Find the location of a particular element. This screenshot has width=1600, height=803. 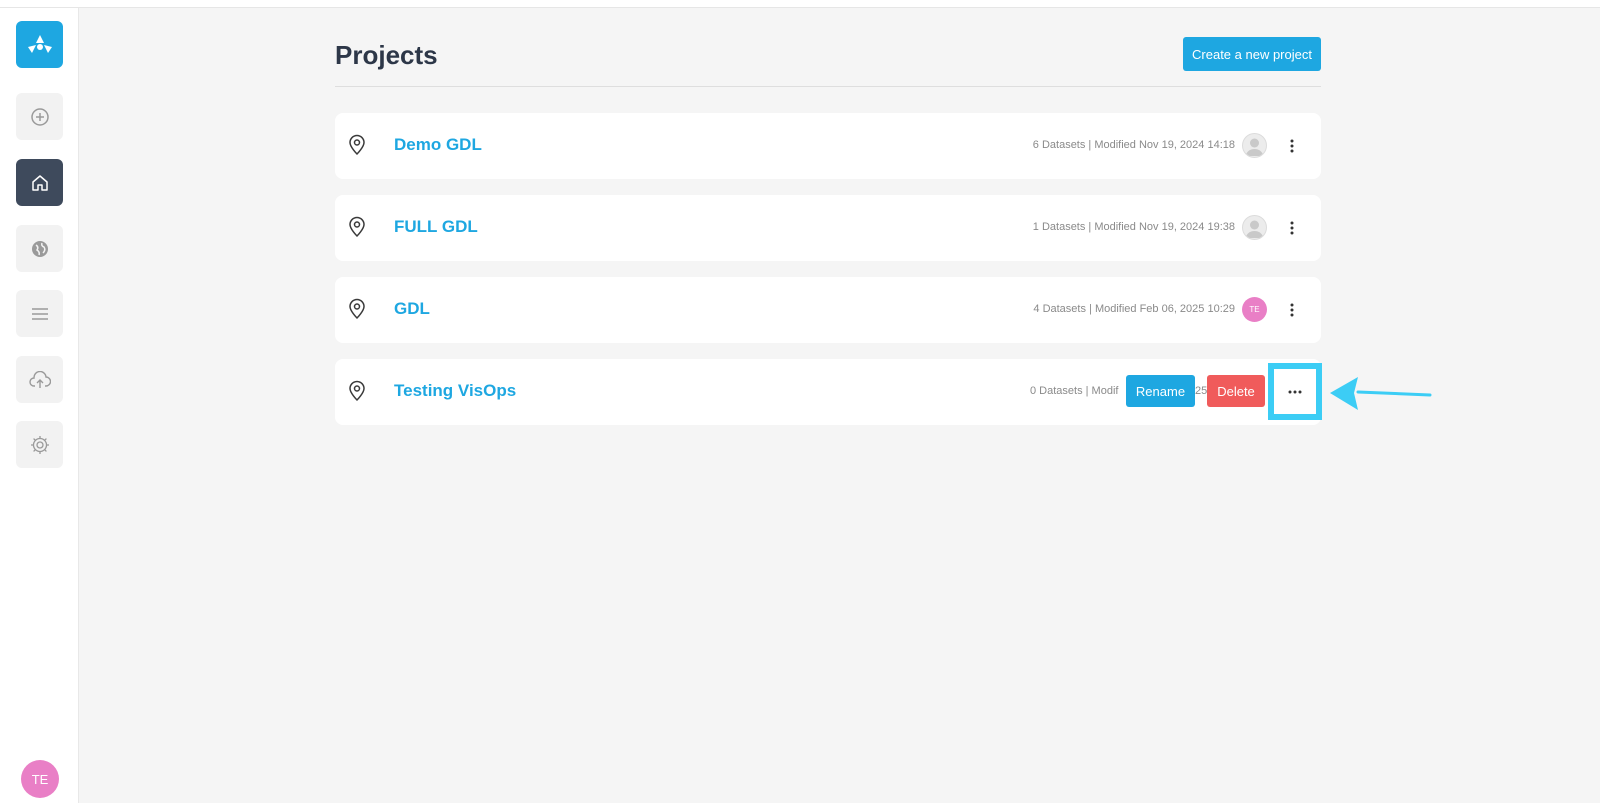

sidebar: TE is located at coordinates (39, 405).